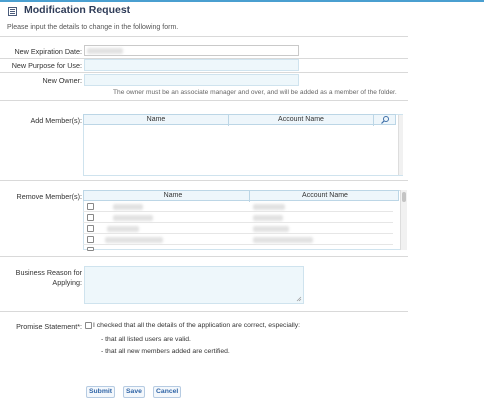  What do you see at coordinates (49, 326) in the screenshot?
I see `promise-statement-label: Promise Statement*:` at bounding box center [49, 326].